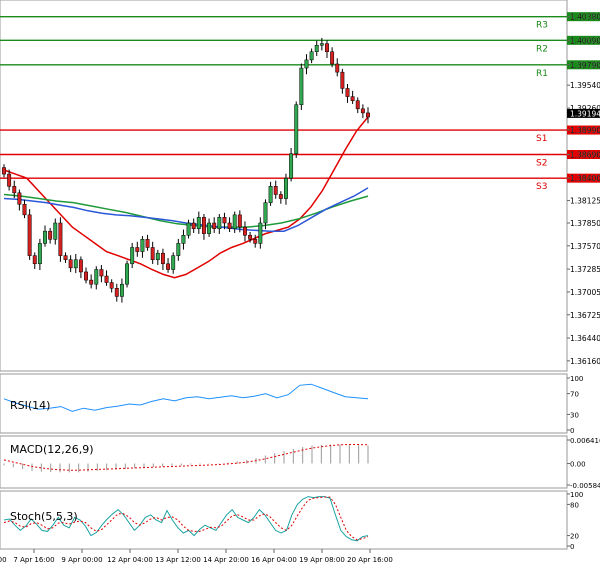 This screenshot has width=600, height=571. I want to click on level-name-r1: R1, so click(542, 74).